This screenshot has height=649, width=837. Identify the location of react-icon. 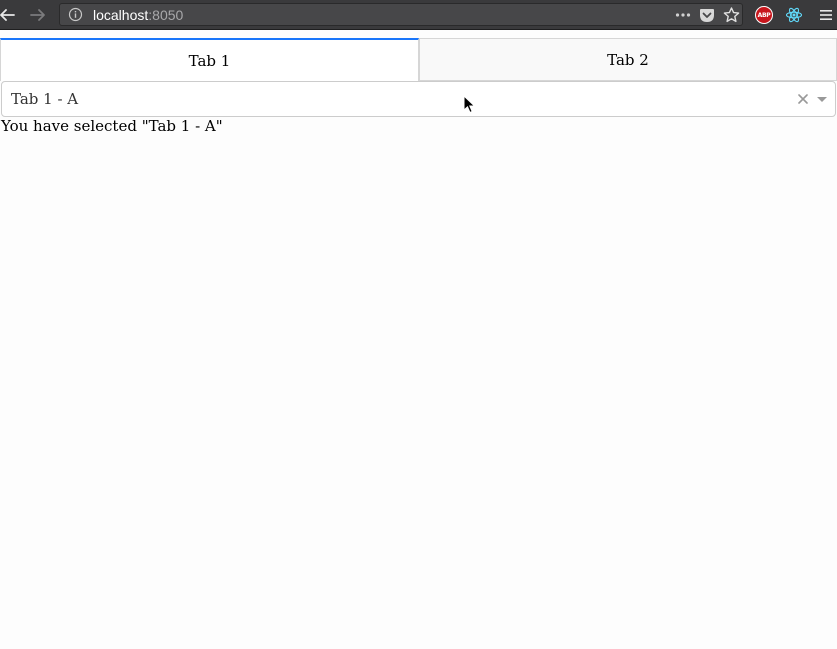
(794, 15).